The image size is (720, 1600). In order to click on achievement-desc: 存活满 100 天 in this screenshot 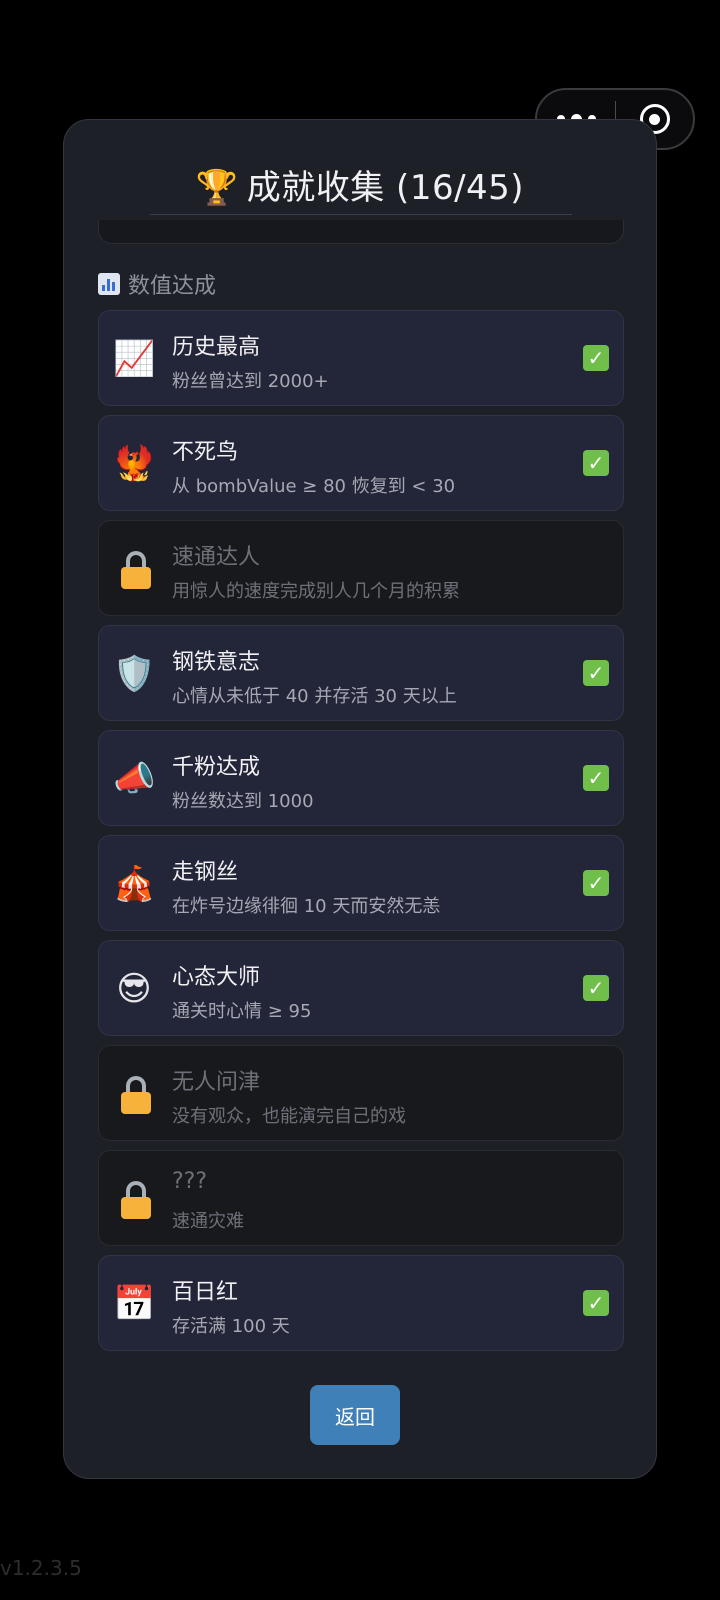, I will do `click(231, 1326)`.